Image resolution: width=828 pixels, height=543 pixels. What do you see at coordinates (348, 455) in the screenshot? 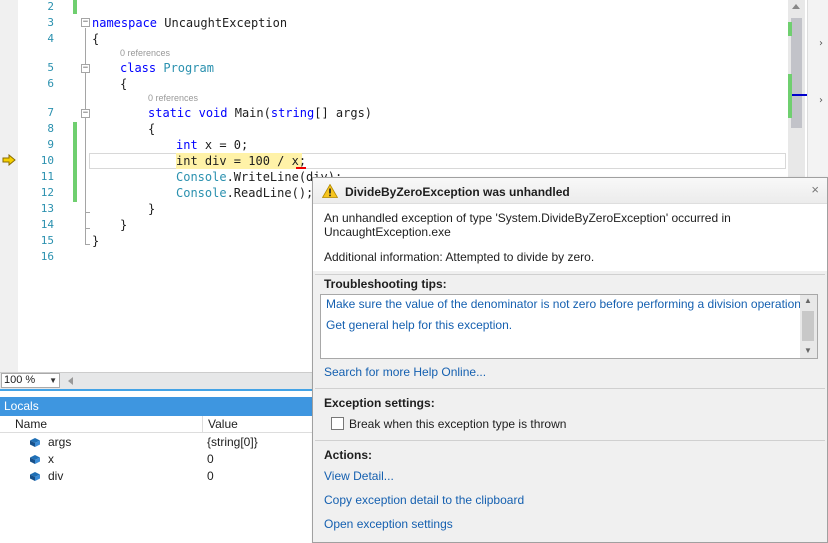
I see `actions-heading: Actions:` at bounding box center [348, 455].